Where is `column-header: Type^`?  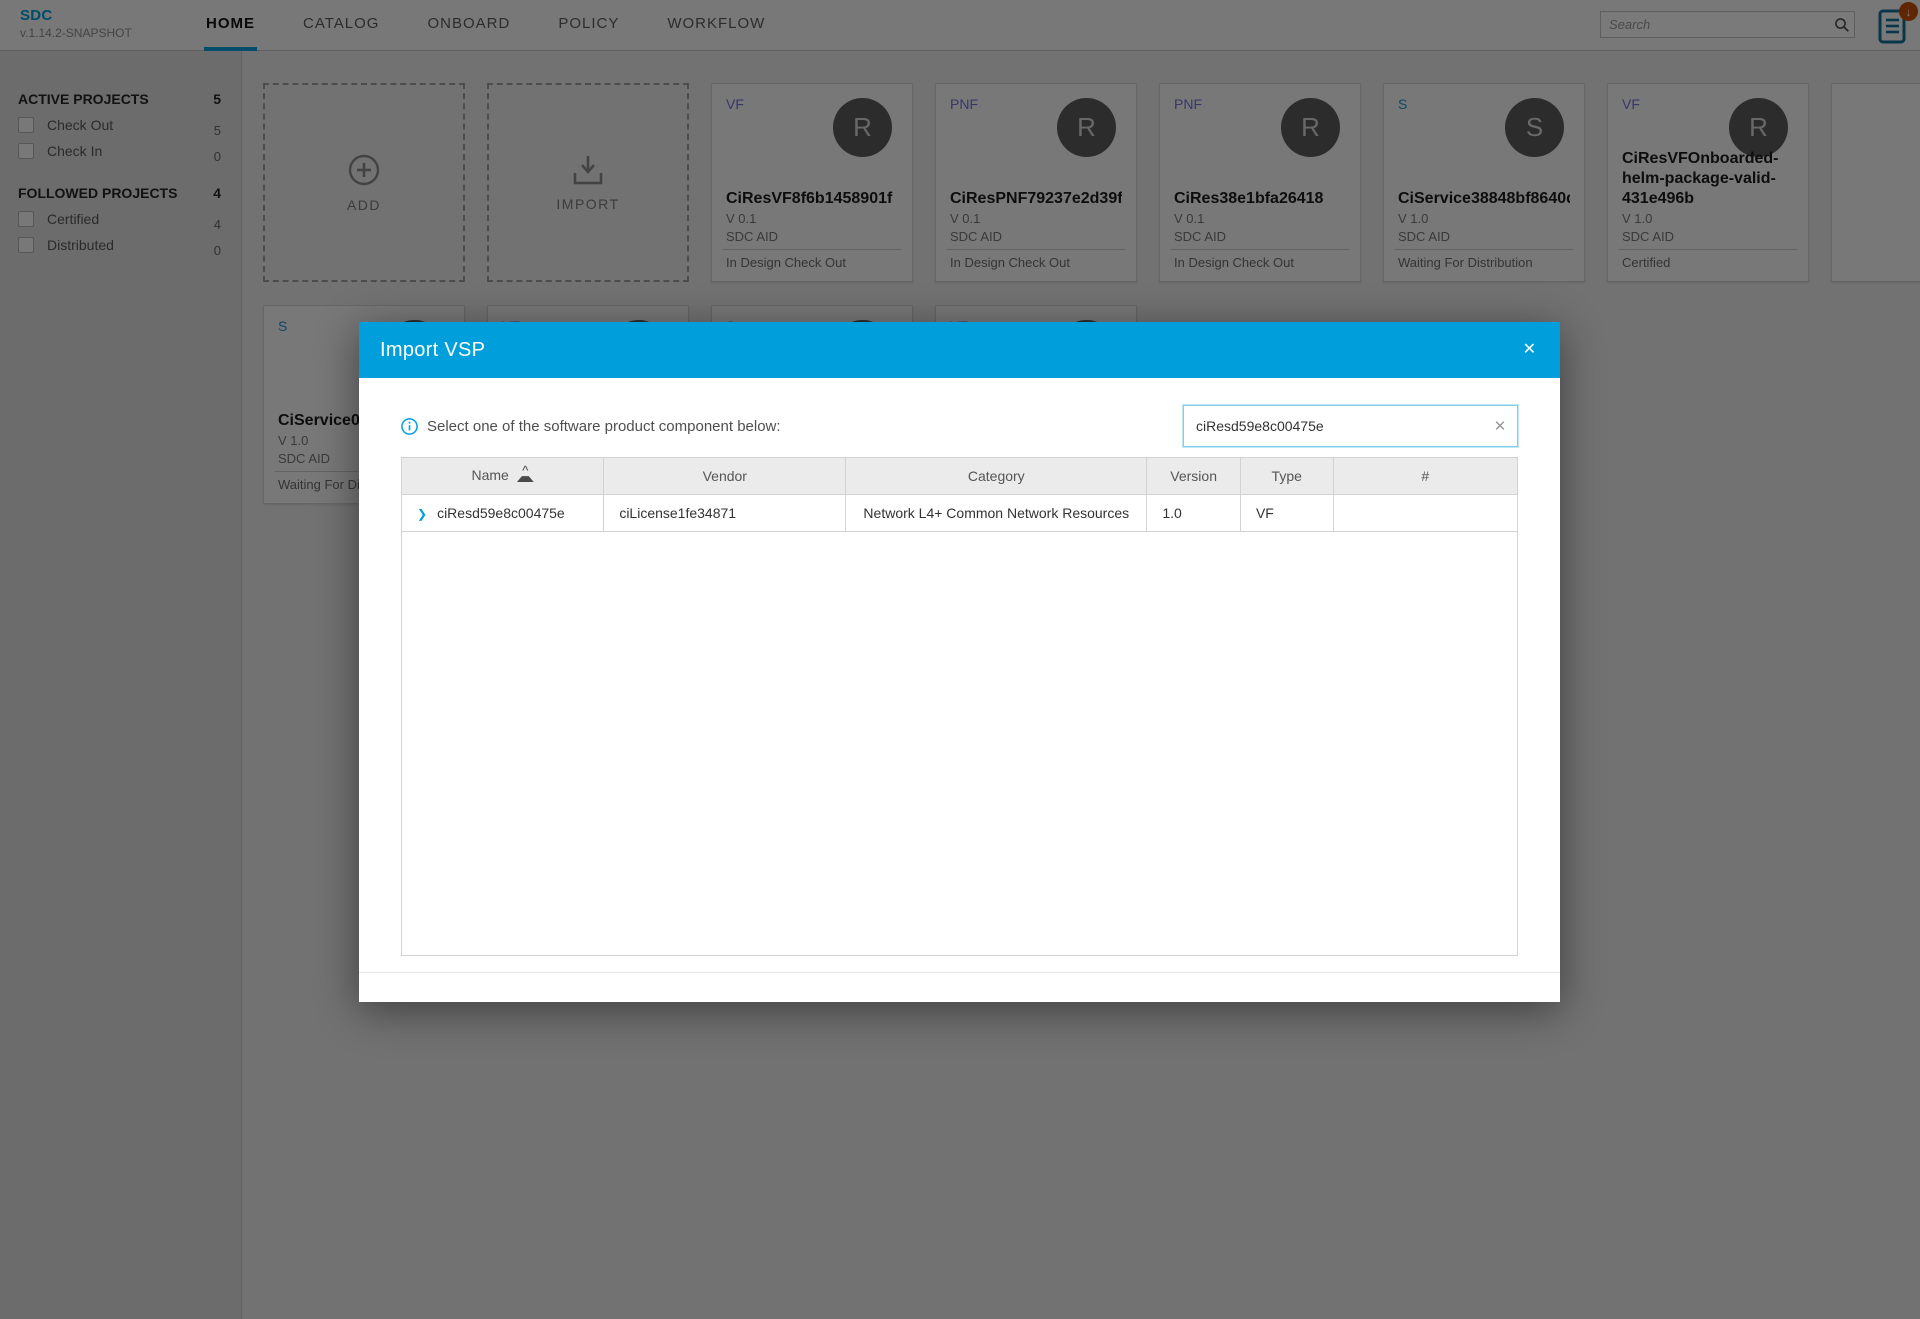 column-header: Type^ is located at coordinates (1287, 476).